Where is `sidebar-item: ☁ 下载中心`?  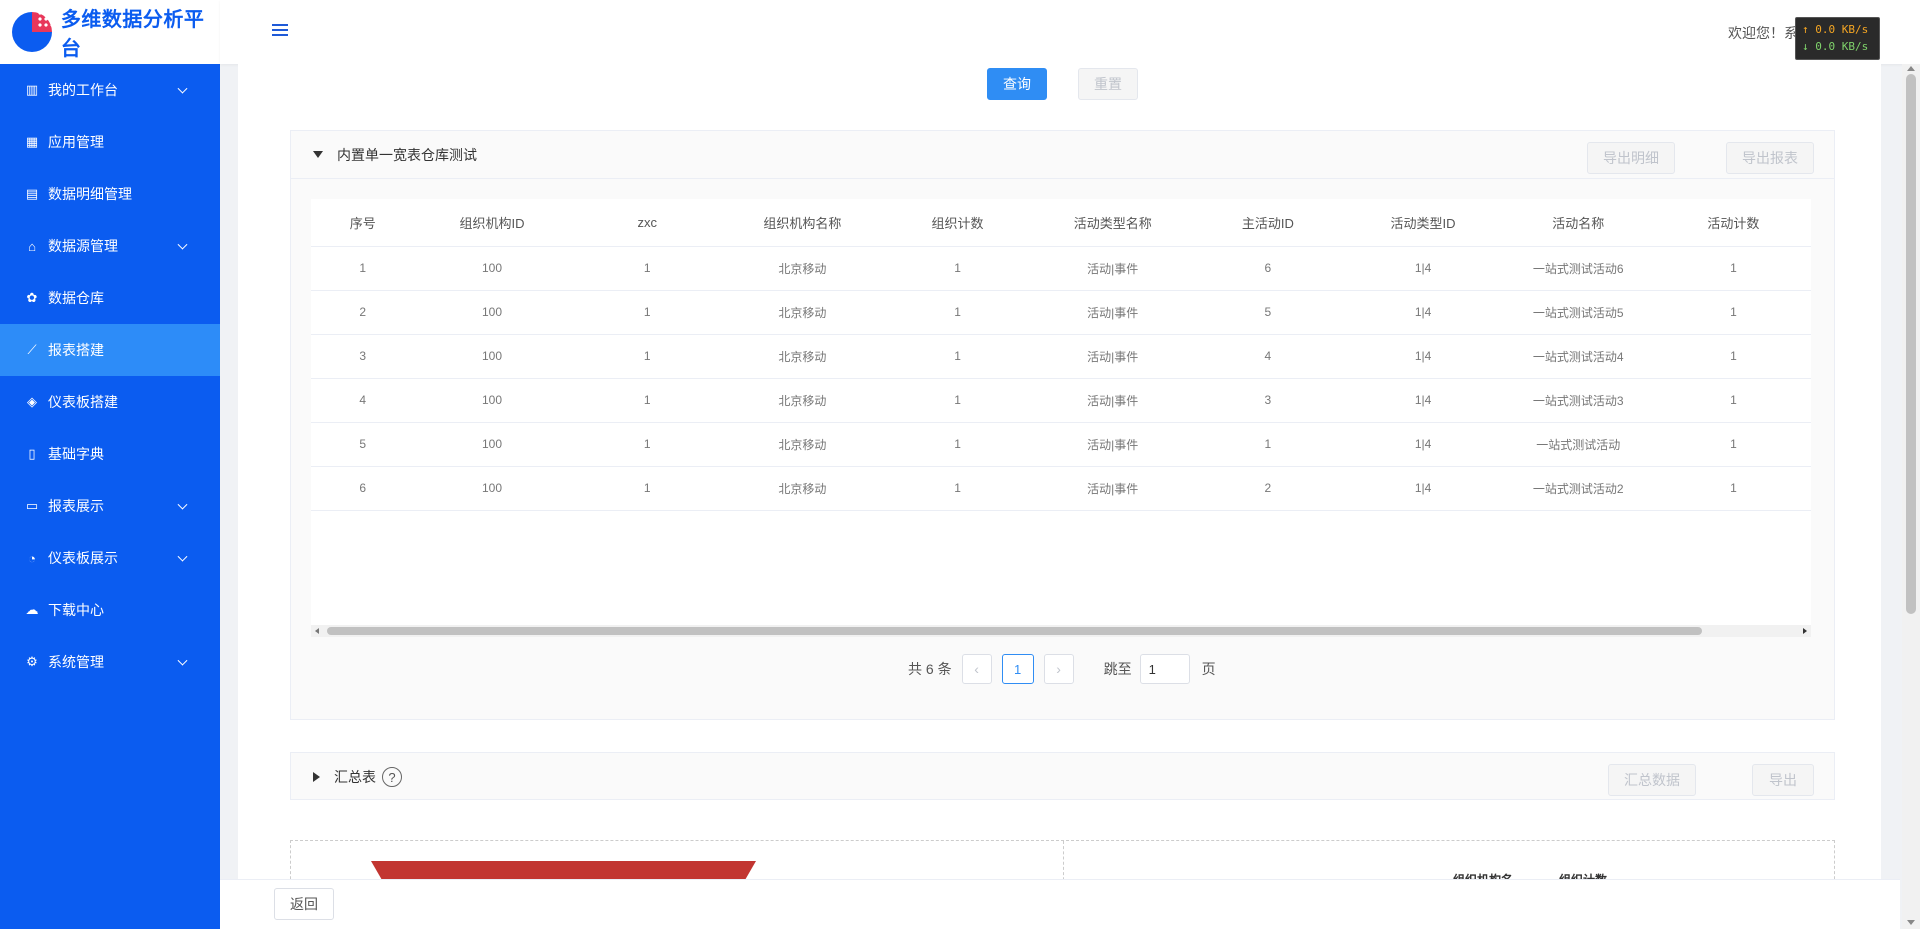 sidebar-item: ☁ 下载中心 is located at coordinates (110, 610).